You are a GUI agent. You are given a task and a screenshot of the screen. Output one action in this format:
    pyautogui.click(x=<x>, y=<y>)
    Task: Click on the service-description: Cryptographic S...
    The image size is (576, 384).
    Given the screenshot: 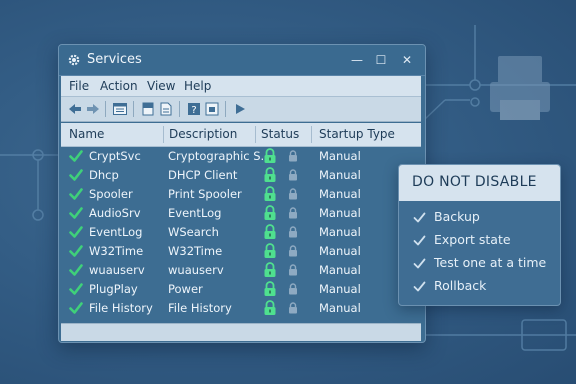 What is the action you would take?
    pyautogui.click(x=220, y=156)
    